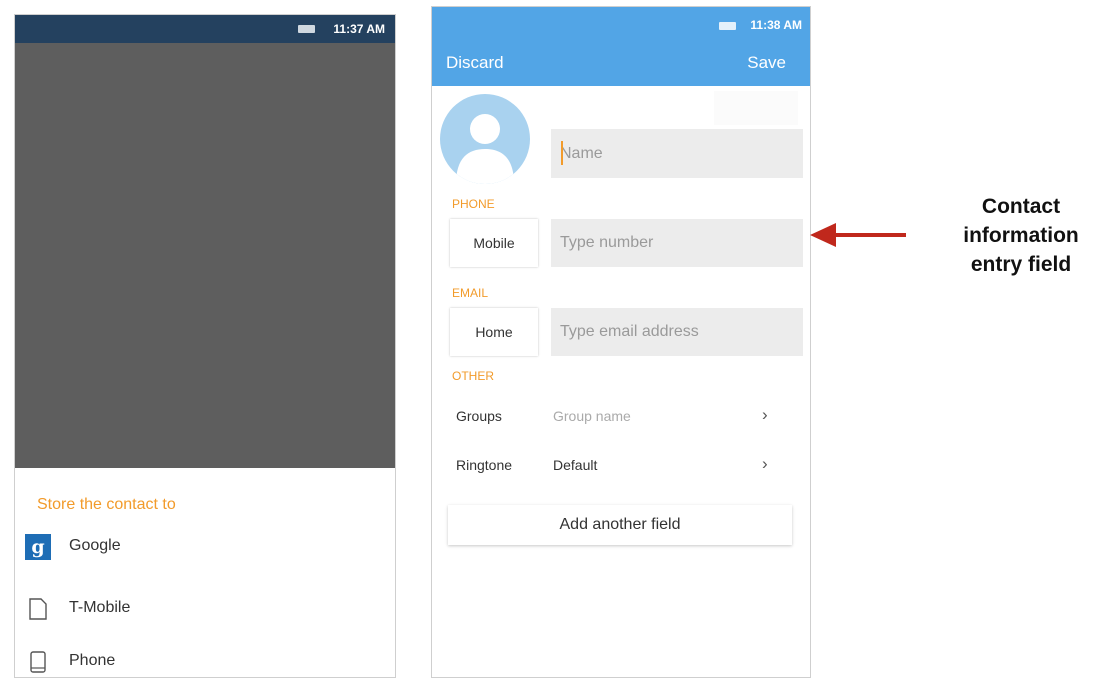 The image size is (1103, 681). What do you see at coordinates (38, 547) in the screenshot?
I see `google-icon: g` at bounding box center [38, 547].